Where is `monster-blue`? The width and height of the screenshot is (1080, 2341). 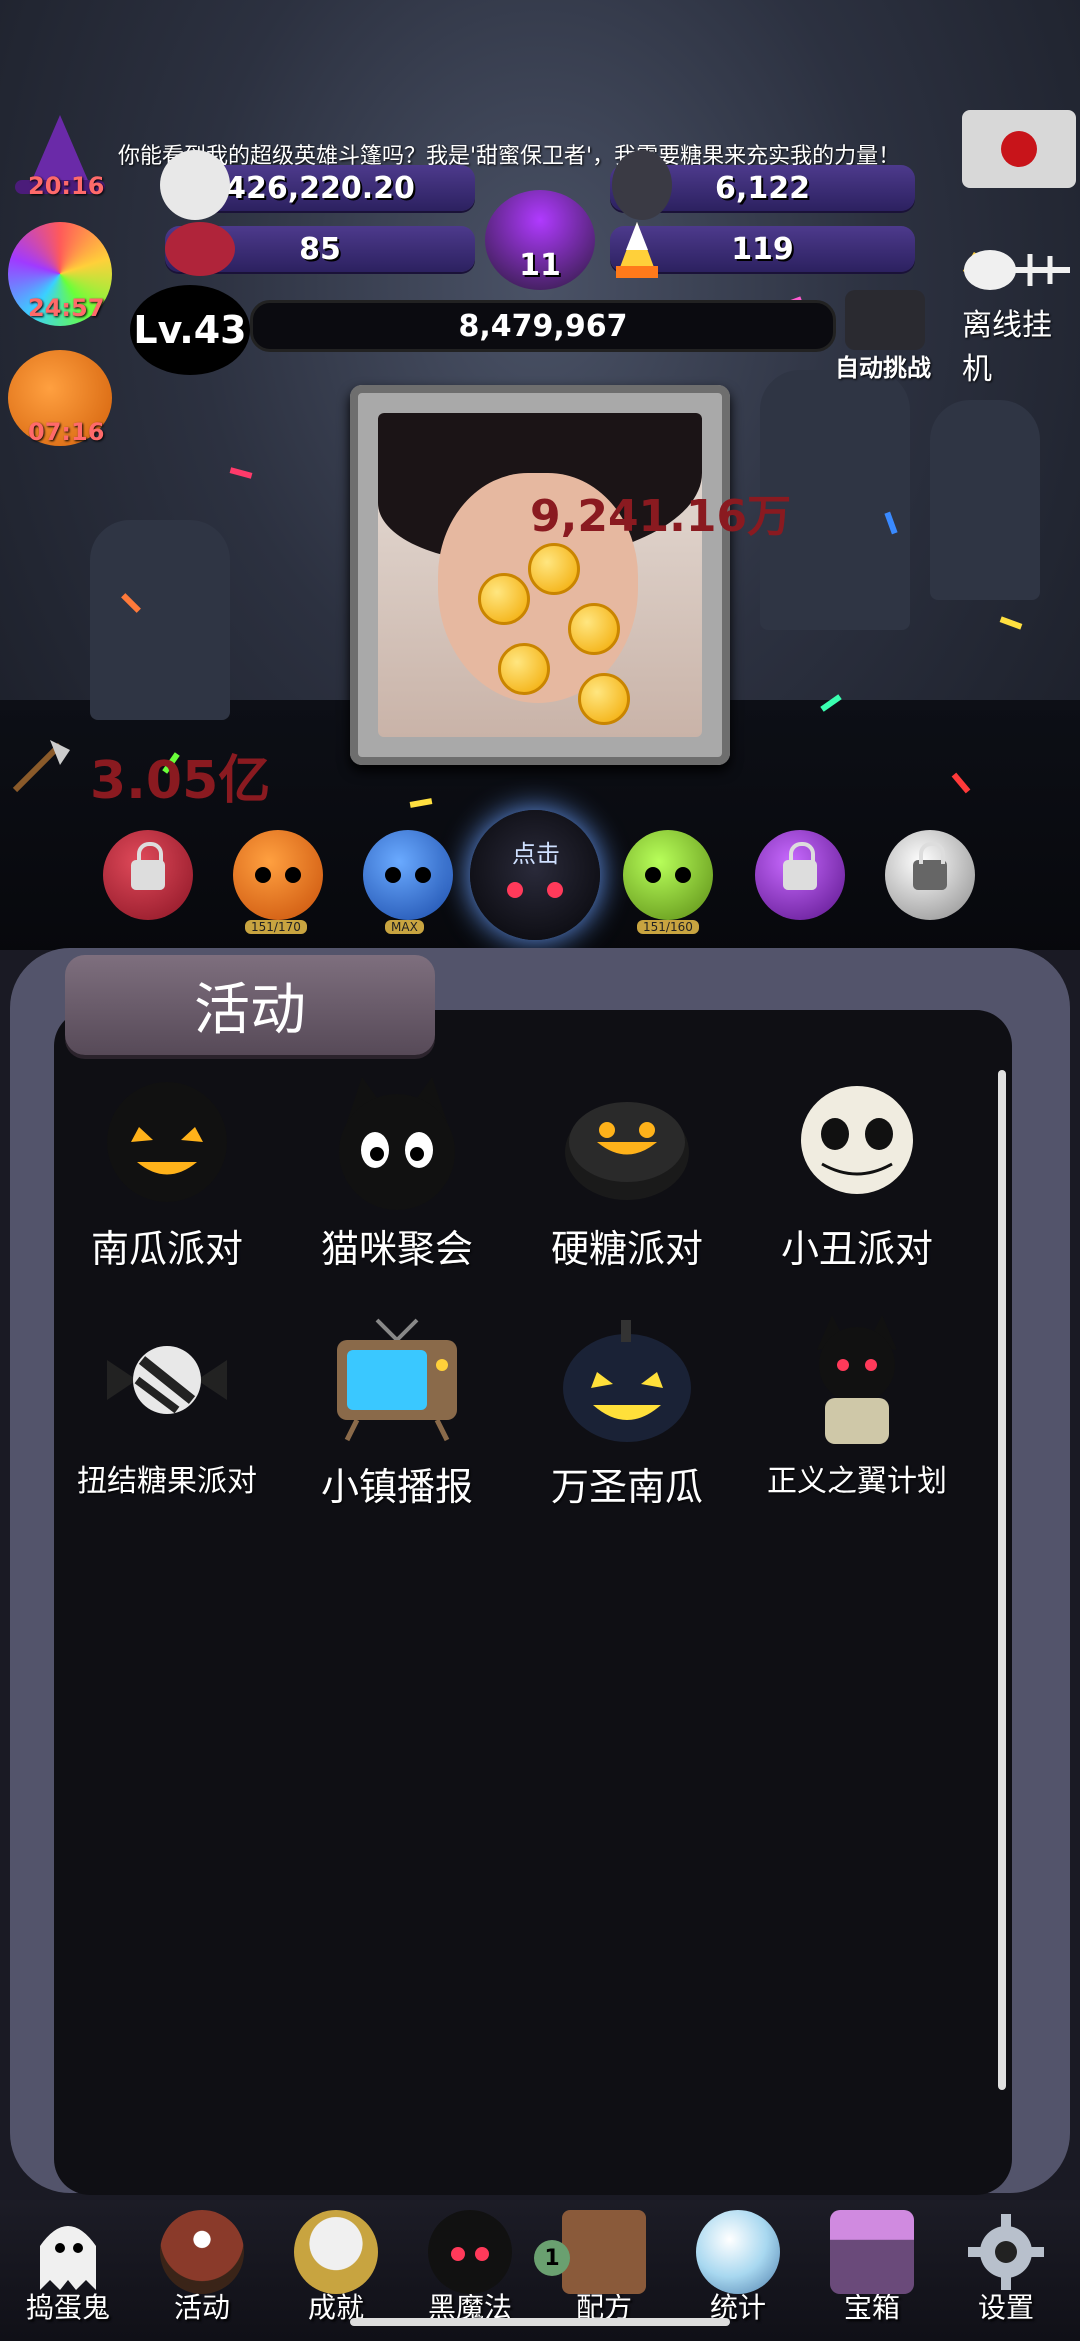
monster-blue is located at coordinates (408, 875).